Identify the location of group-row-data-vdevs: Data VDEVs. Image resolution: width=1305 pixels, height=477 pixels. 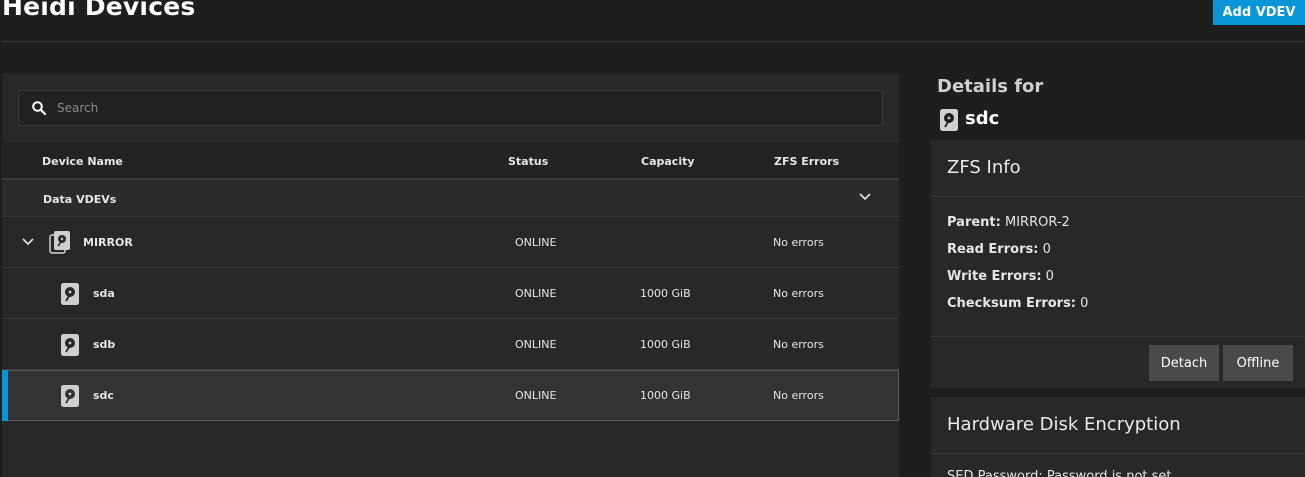
(450, 198).